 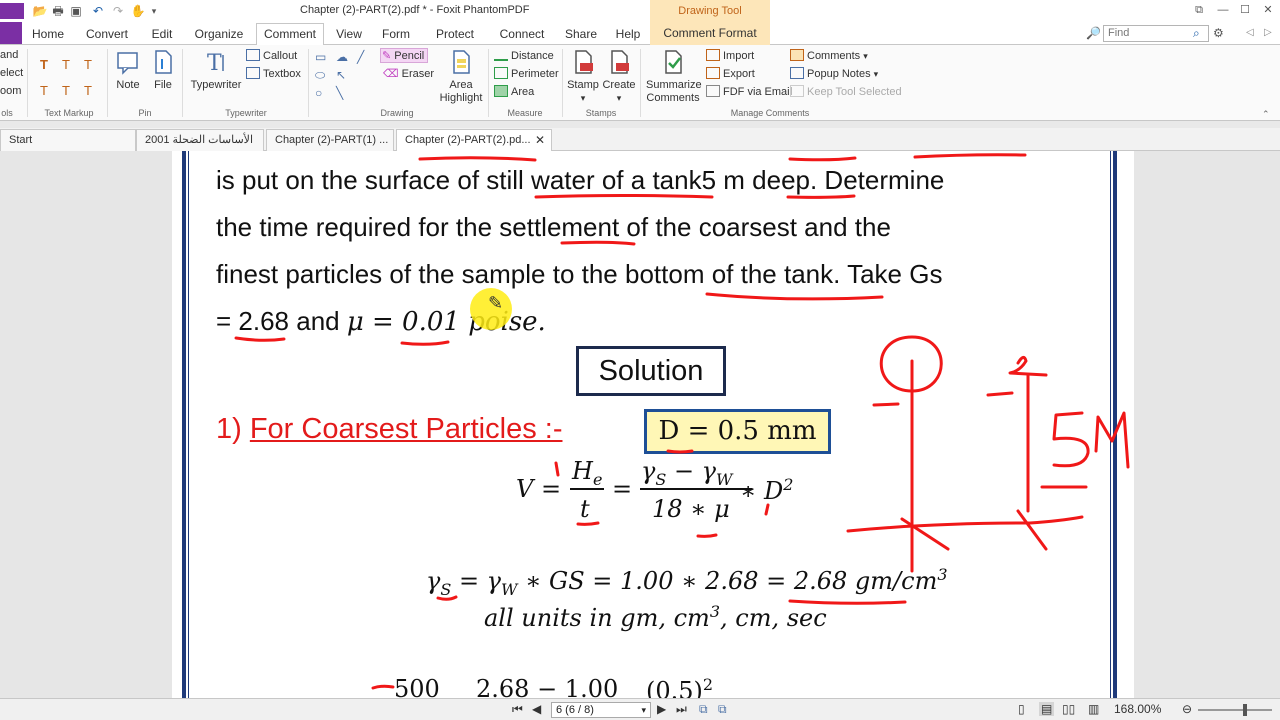 I want to click on next-view-icon: ⧉, so click(x=722, y=709).